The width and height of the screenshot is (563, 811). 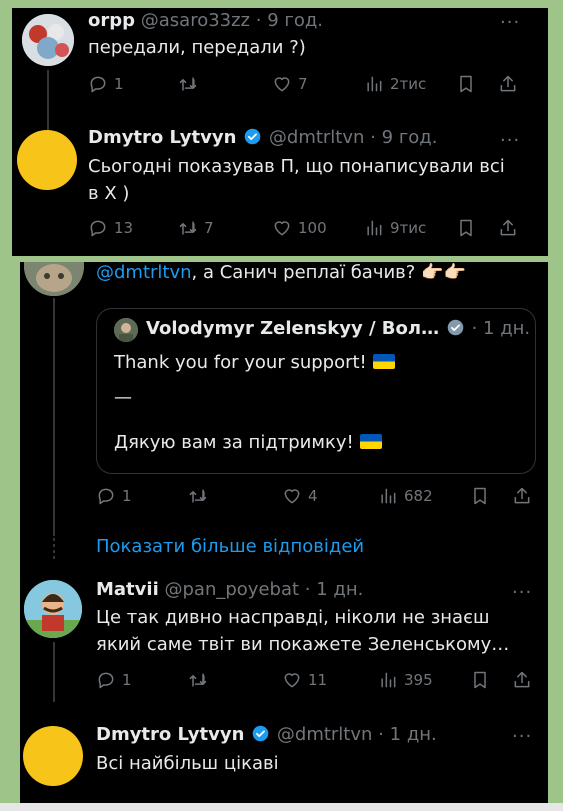 What do you see at coordinates (328, 272) in the screenshot?
I see `tweet-text-body: , а Санич реплаї бачив? 👉🏻👉🏻` at bounding box center [328, 272].